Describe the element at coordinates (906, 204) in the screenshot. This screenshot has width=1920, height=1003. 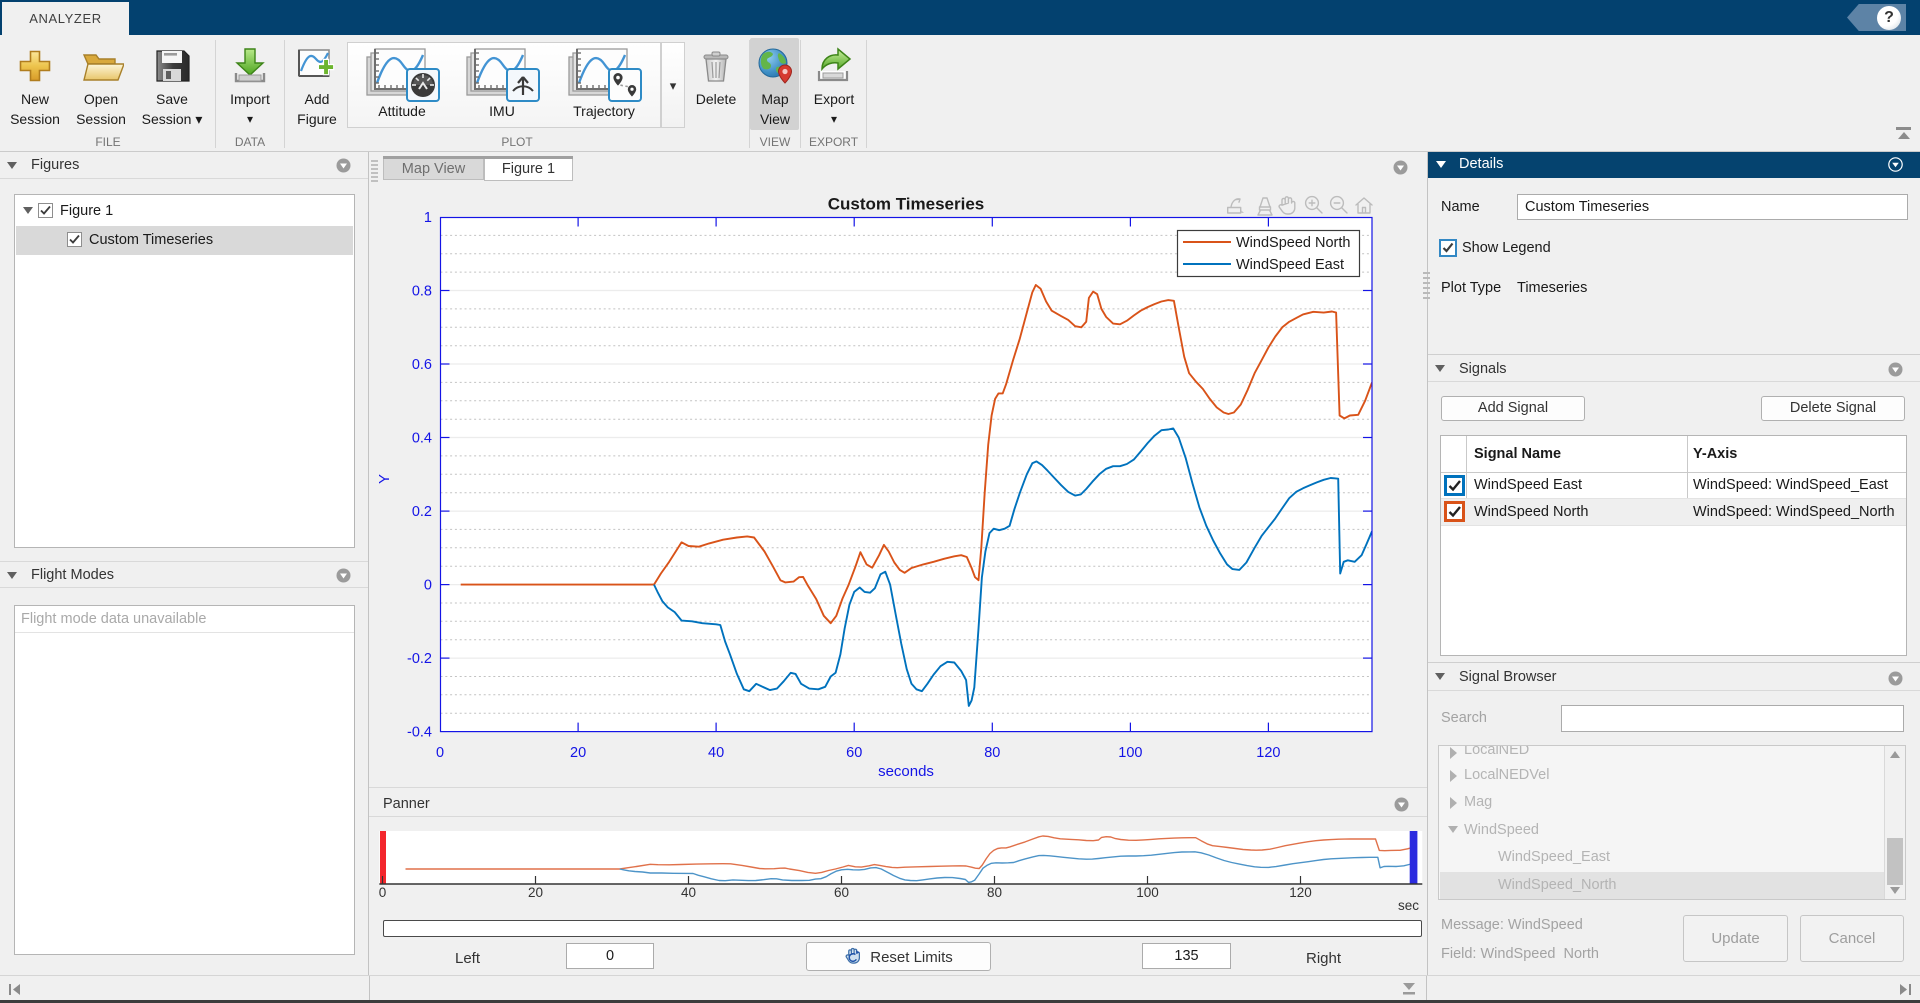
I see `svg-text: Custom Timeseries` at that location.